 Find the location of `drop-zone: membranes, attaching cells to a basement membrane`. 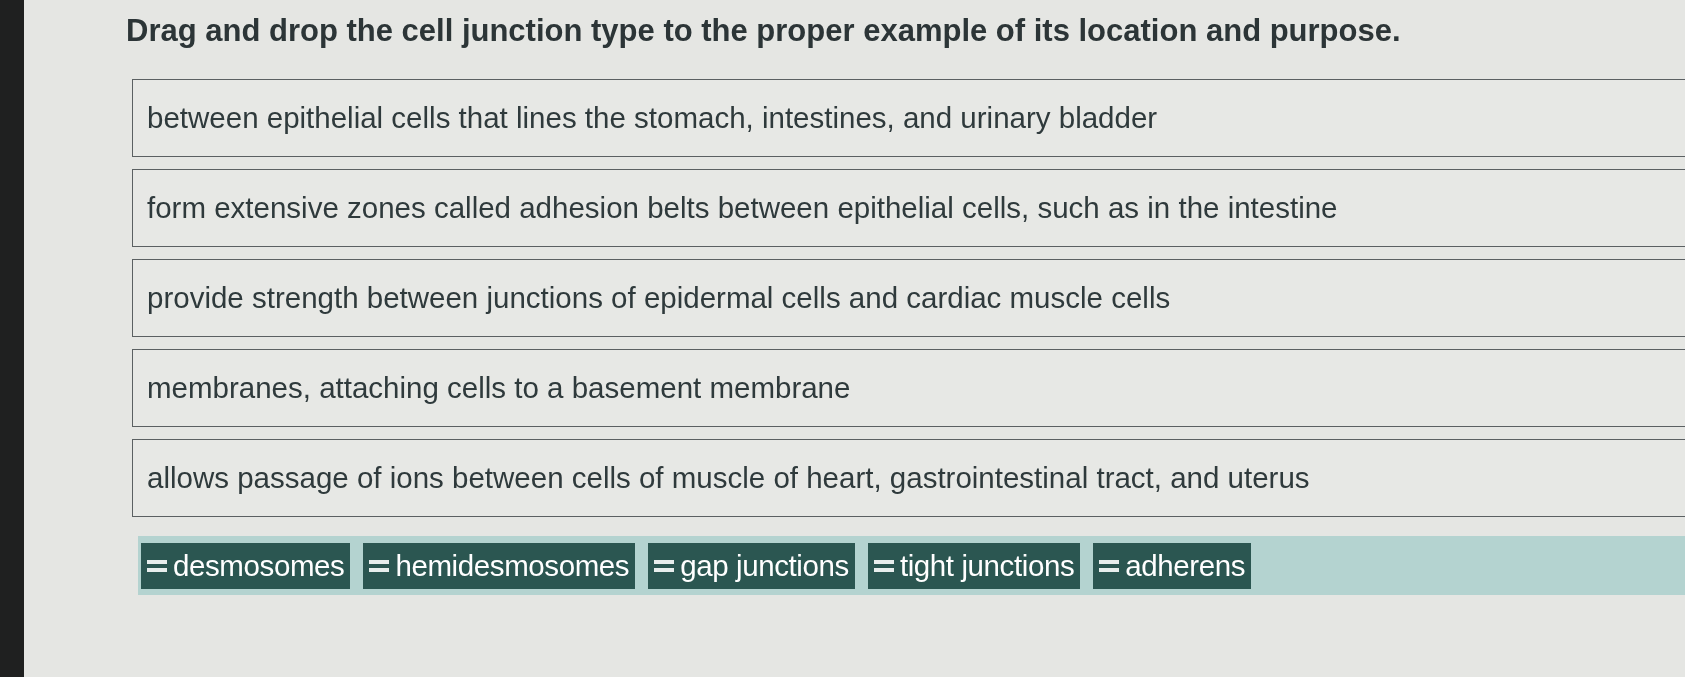

drop-zone: membranes, attaching cells to a basement membrane is located at coordinates (908, 388).